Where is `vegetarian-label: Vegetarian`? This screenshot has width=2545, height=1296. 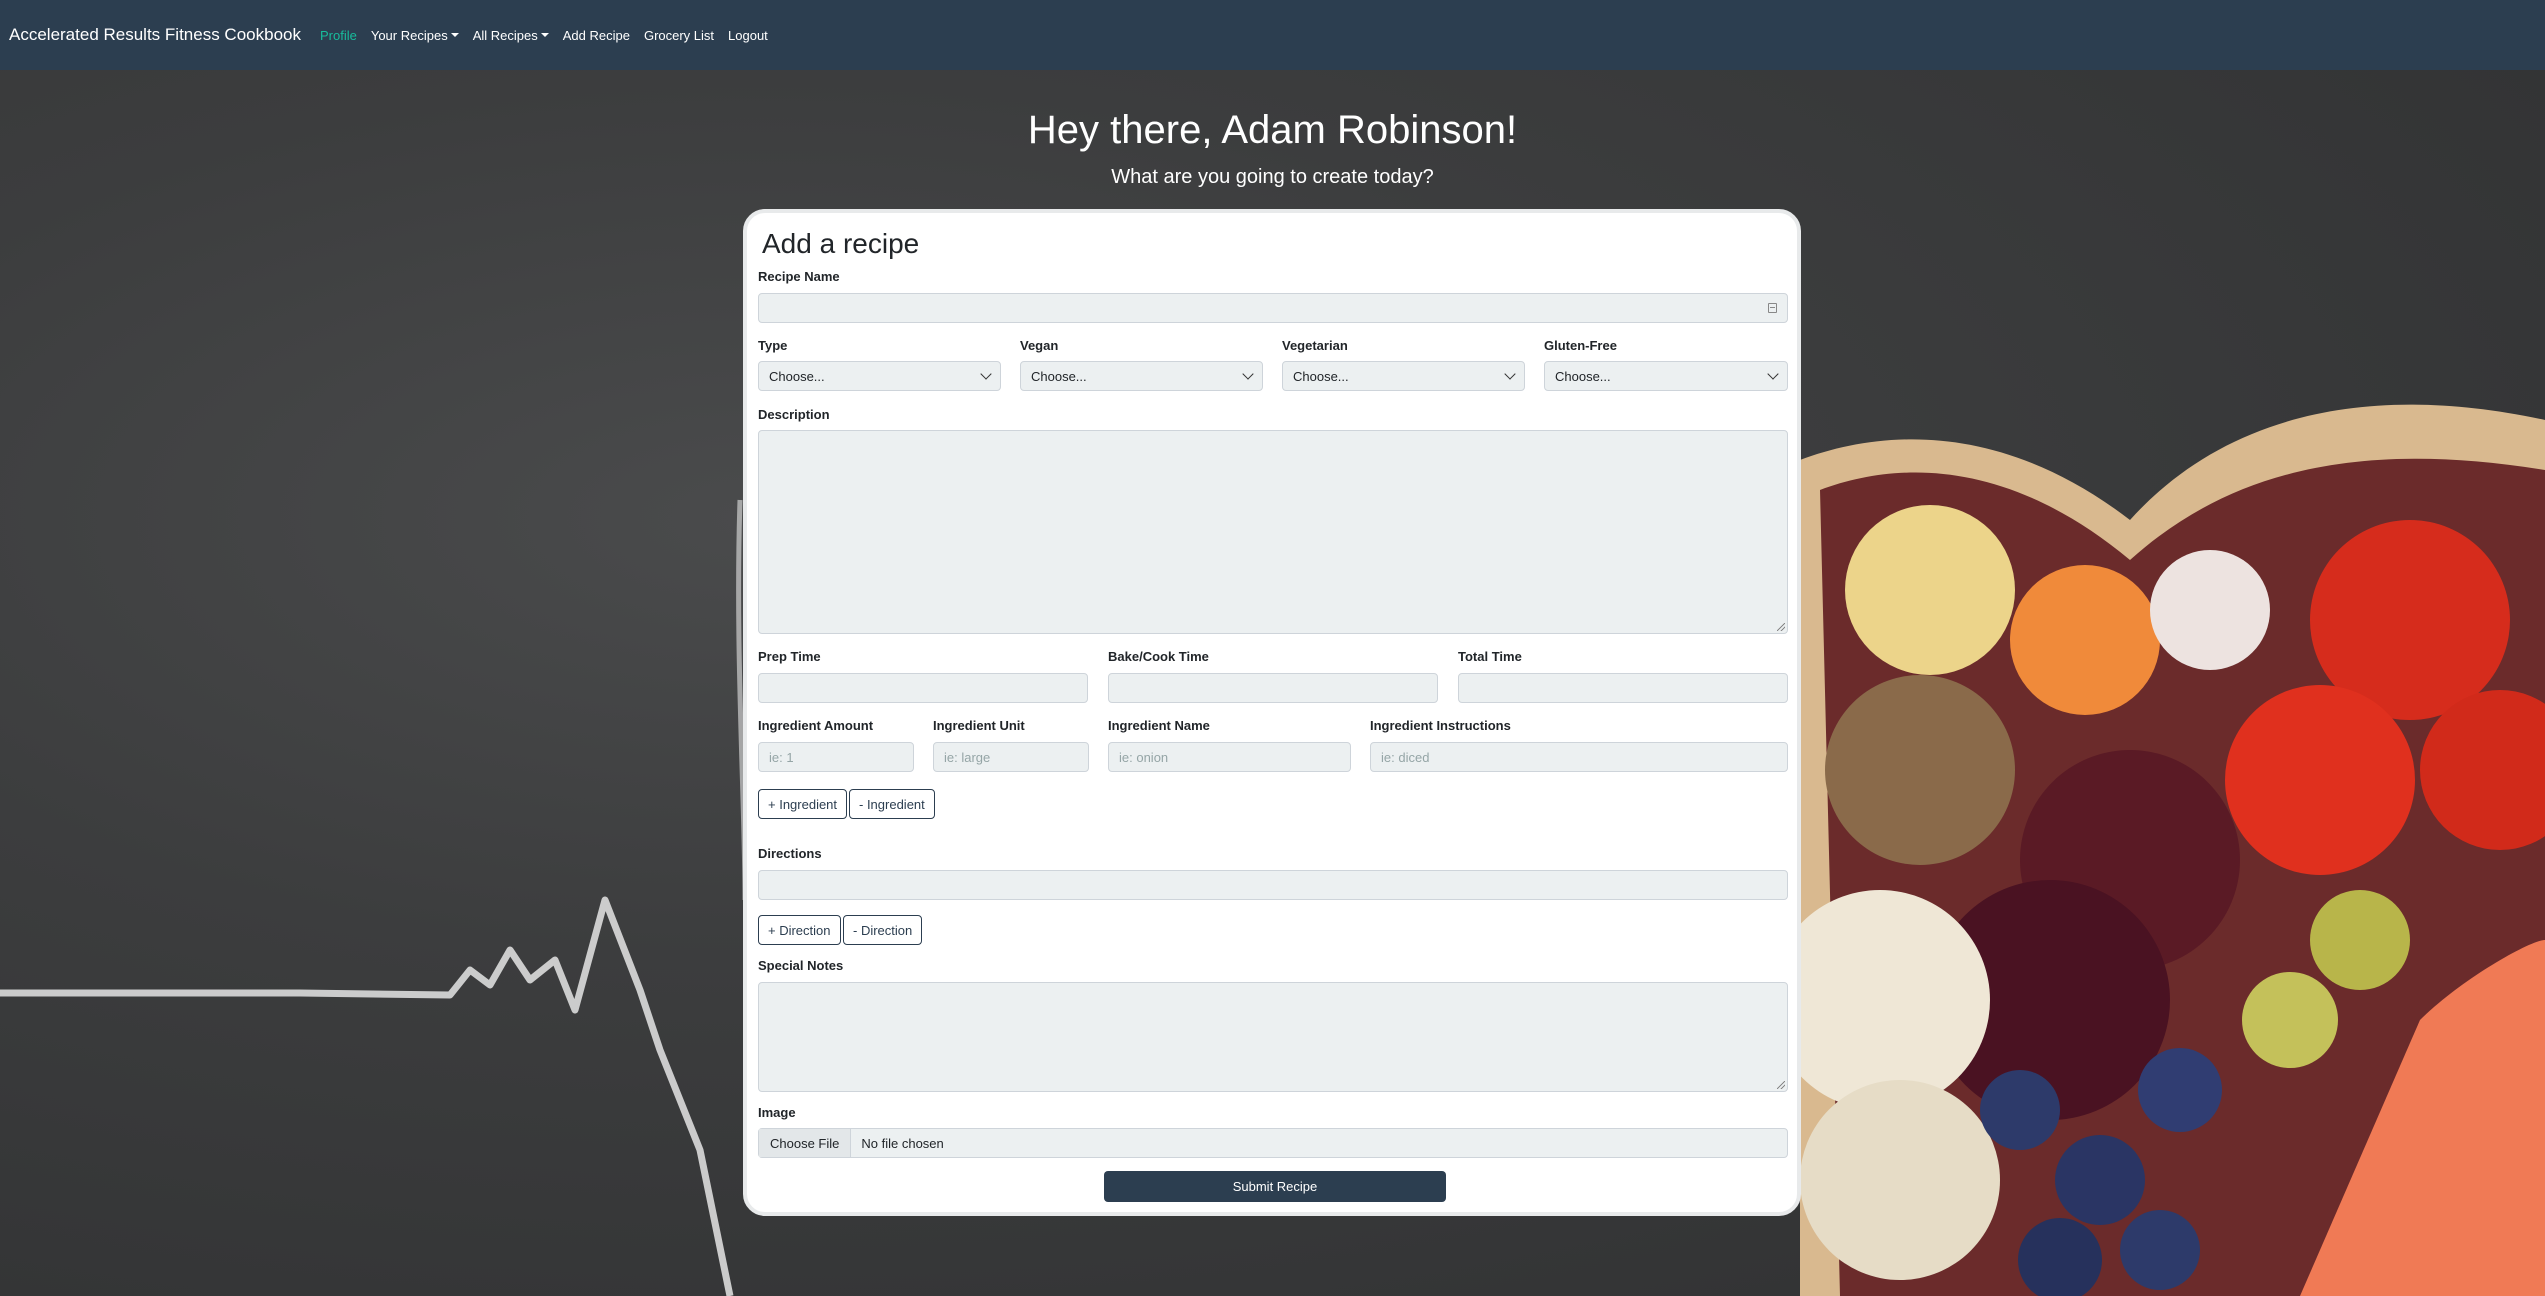 vegetarian-label: Vegetarian is located at coordinates (1315, 345).